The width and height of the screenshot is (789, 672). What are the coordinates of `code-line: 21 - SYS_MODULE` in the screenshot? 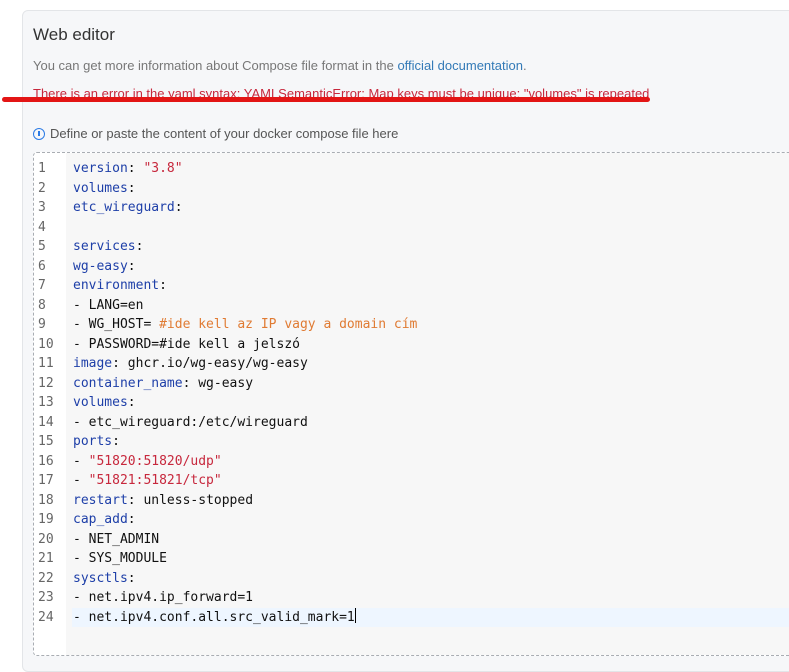 It's located at (411, 559).